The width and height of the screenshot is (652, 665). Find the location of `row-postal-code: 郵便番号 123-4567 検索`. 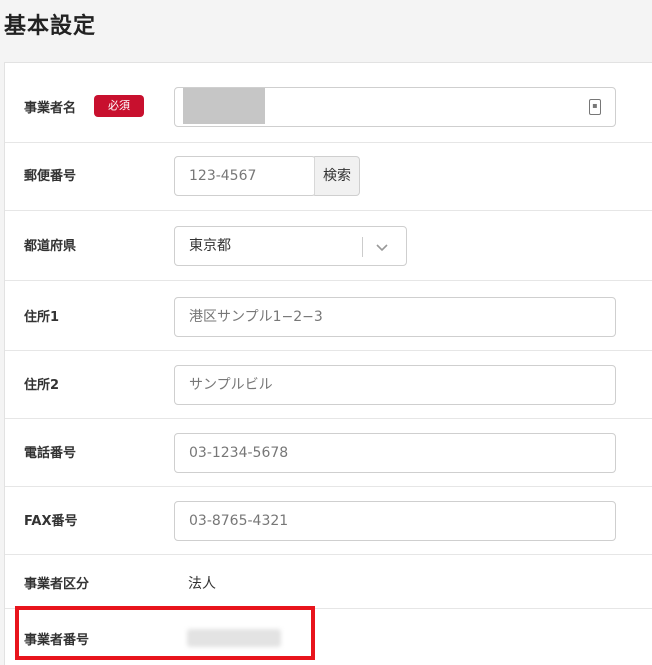

row-postal-code: 郵便番号 123-4567 検索 is located at coordinates (328, 177).